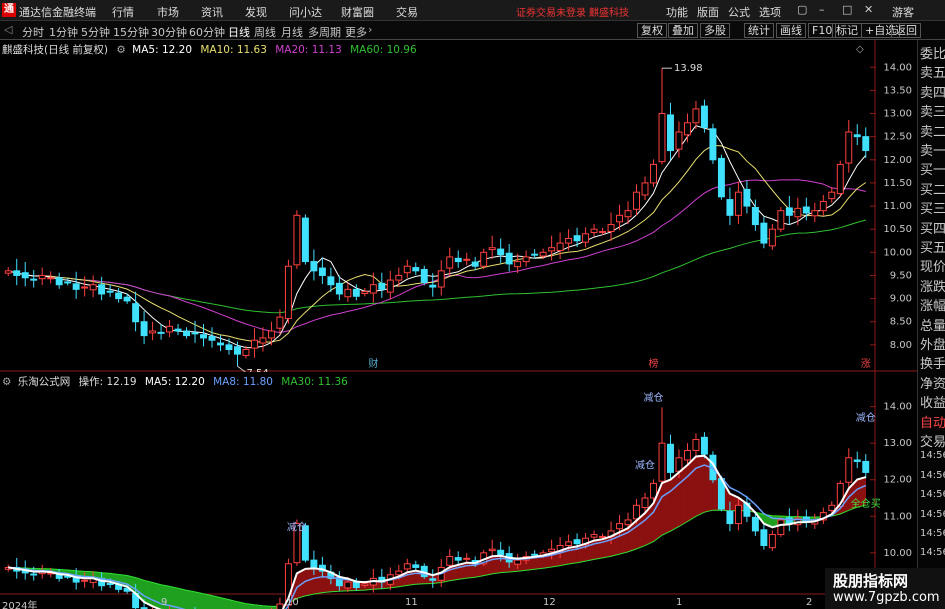 This screenshot has width=945, height=609. What do you see at coordinates (169, 32) in the screenshot?
I see `tab-30min: 30分钟` at bounding box center [169, 32].